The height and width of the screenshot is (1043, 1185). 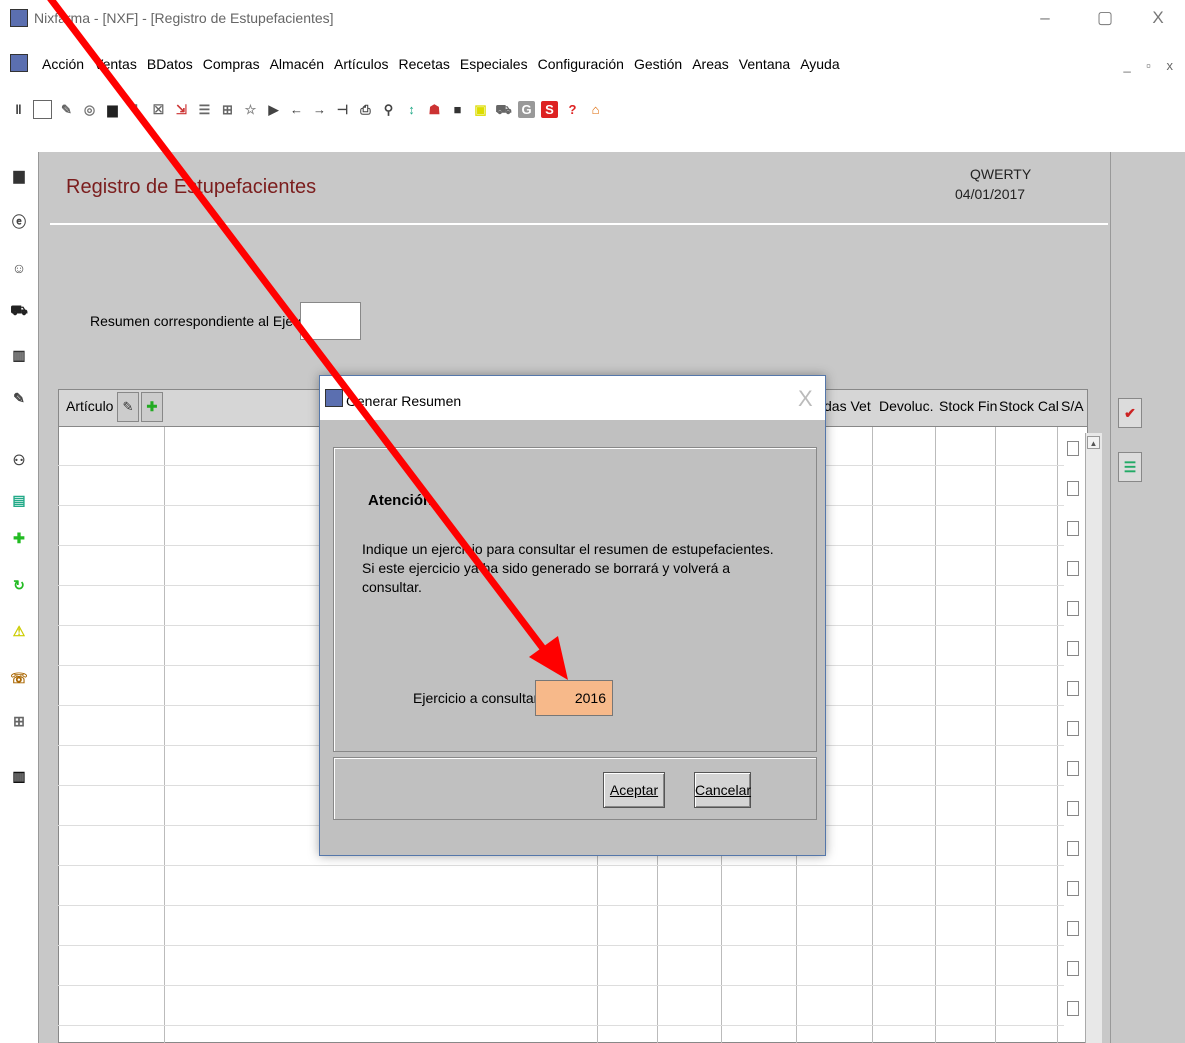 I want to click on left-toolbar, so click(x=19, y=597).